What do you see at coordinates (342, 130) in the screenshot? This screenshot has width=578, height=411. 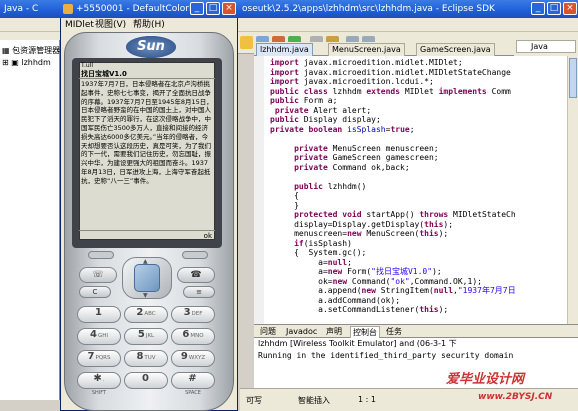 I see `code-line: private boolean isSplash=true;` at bounding box center [342, 130].